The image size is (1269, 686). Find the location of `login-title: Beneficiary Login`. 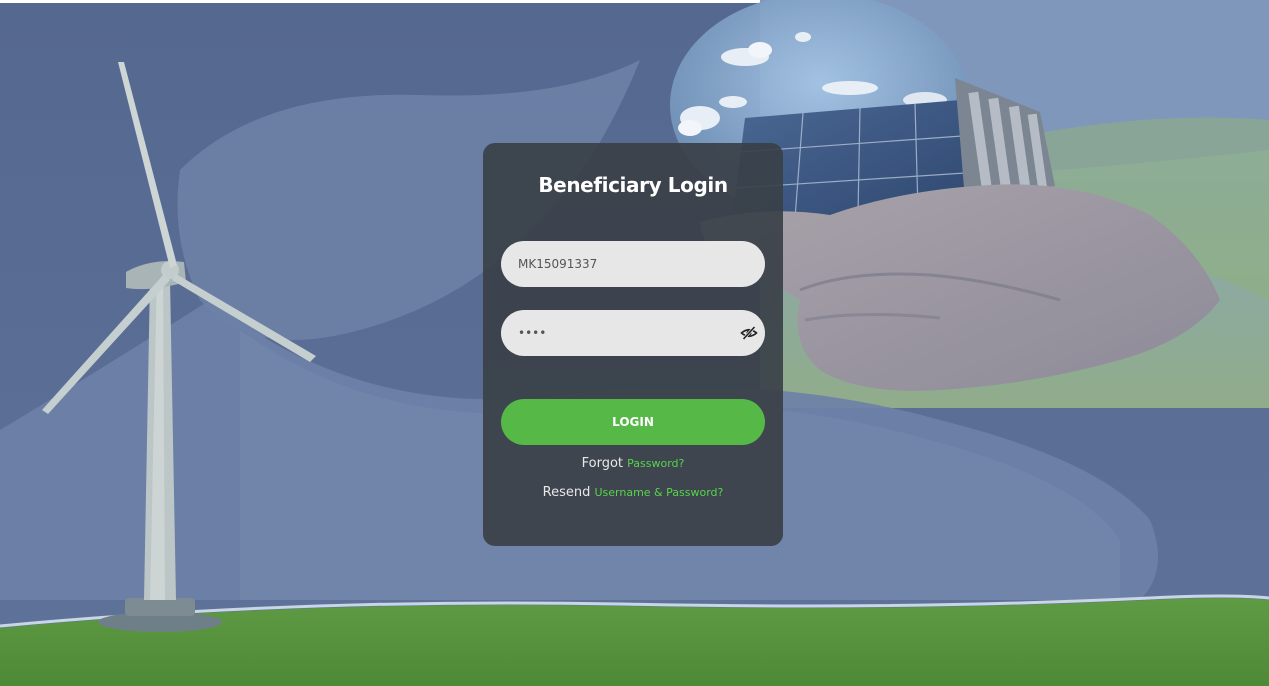

login-title: Beneficiary Login is located at coordinates (633, 185).